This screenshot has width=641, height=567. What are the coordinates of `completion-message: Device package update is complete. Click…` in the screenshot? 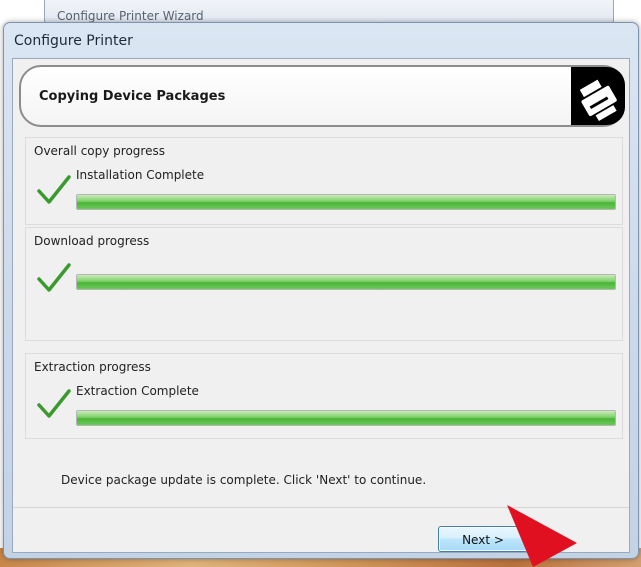 It's located at (244, 480).